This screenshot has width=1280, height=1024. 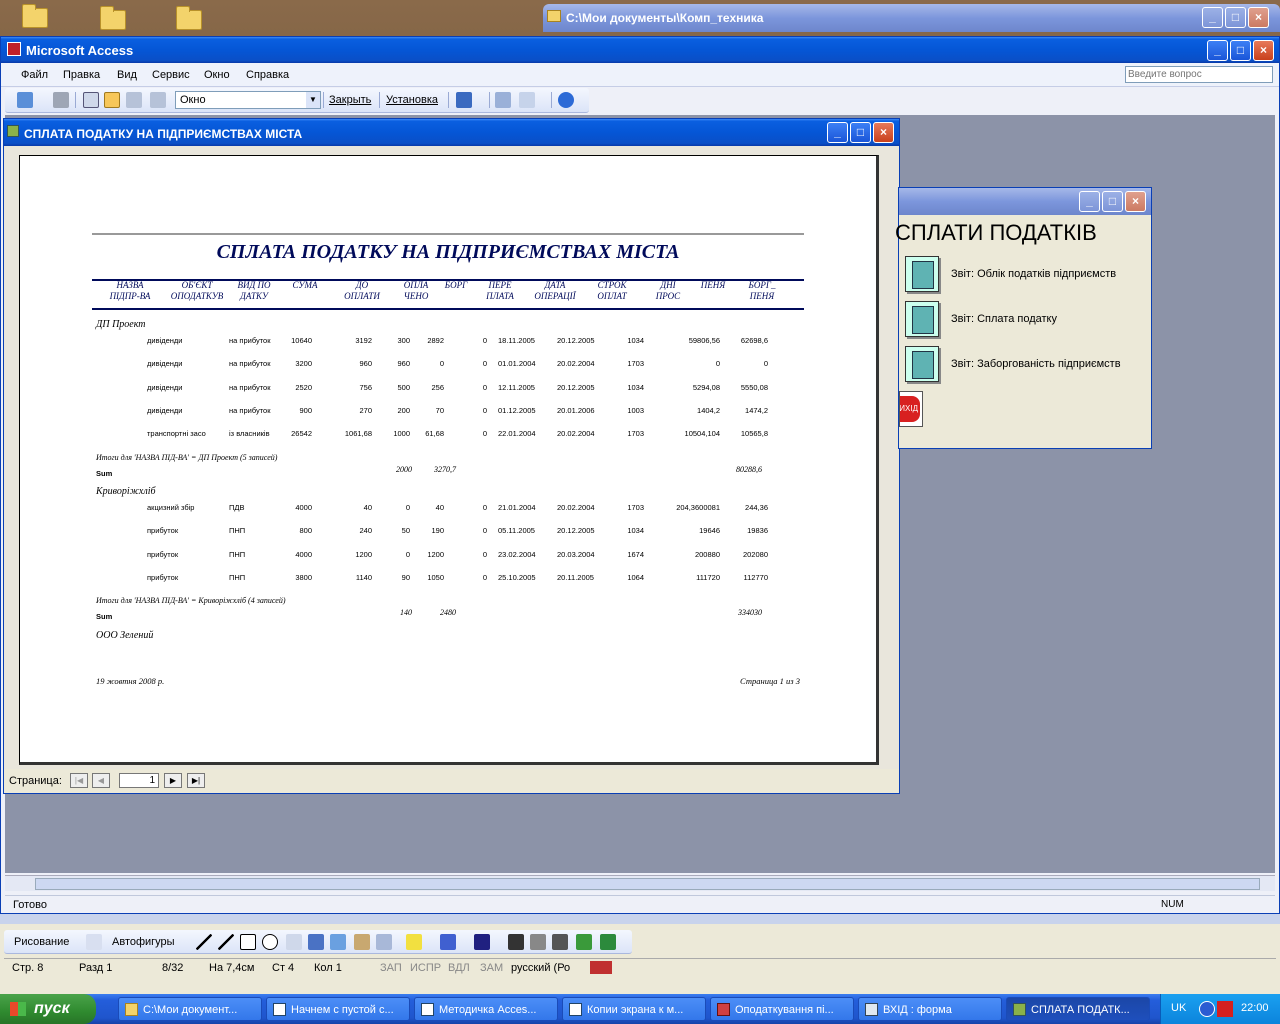 I want to click on help-icon, so click(x=566, y=100).